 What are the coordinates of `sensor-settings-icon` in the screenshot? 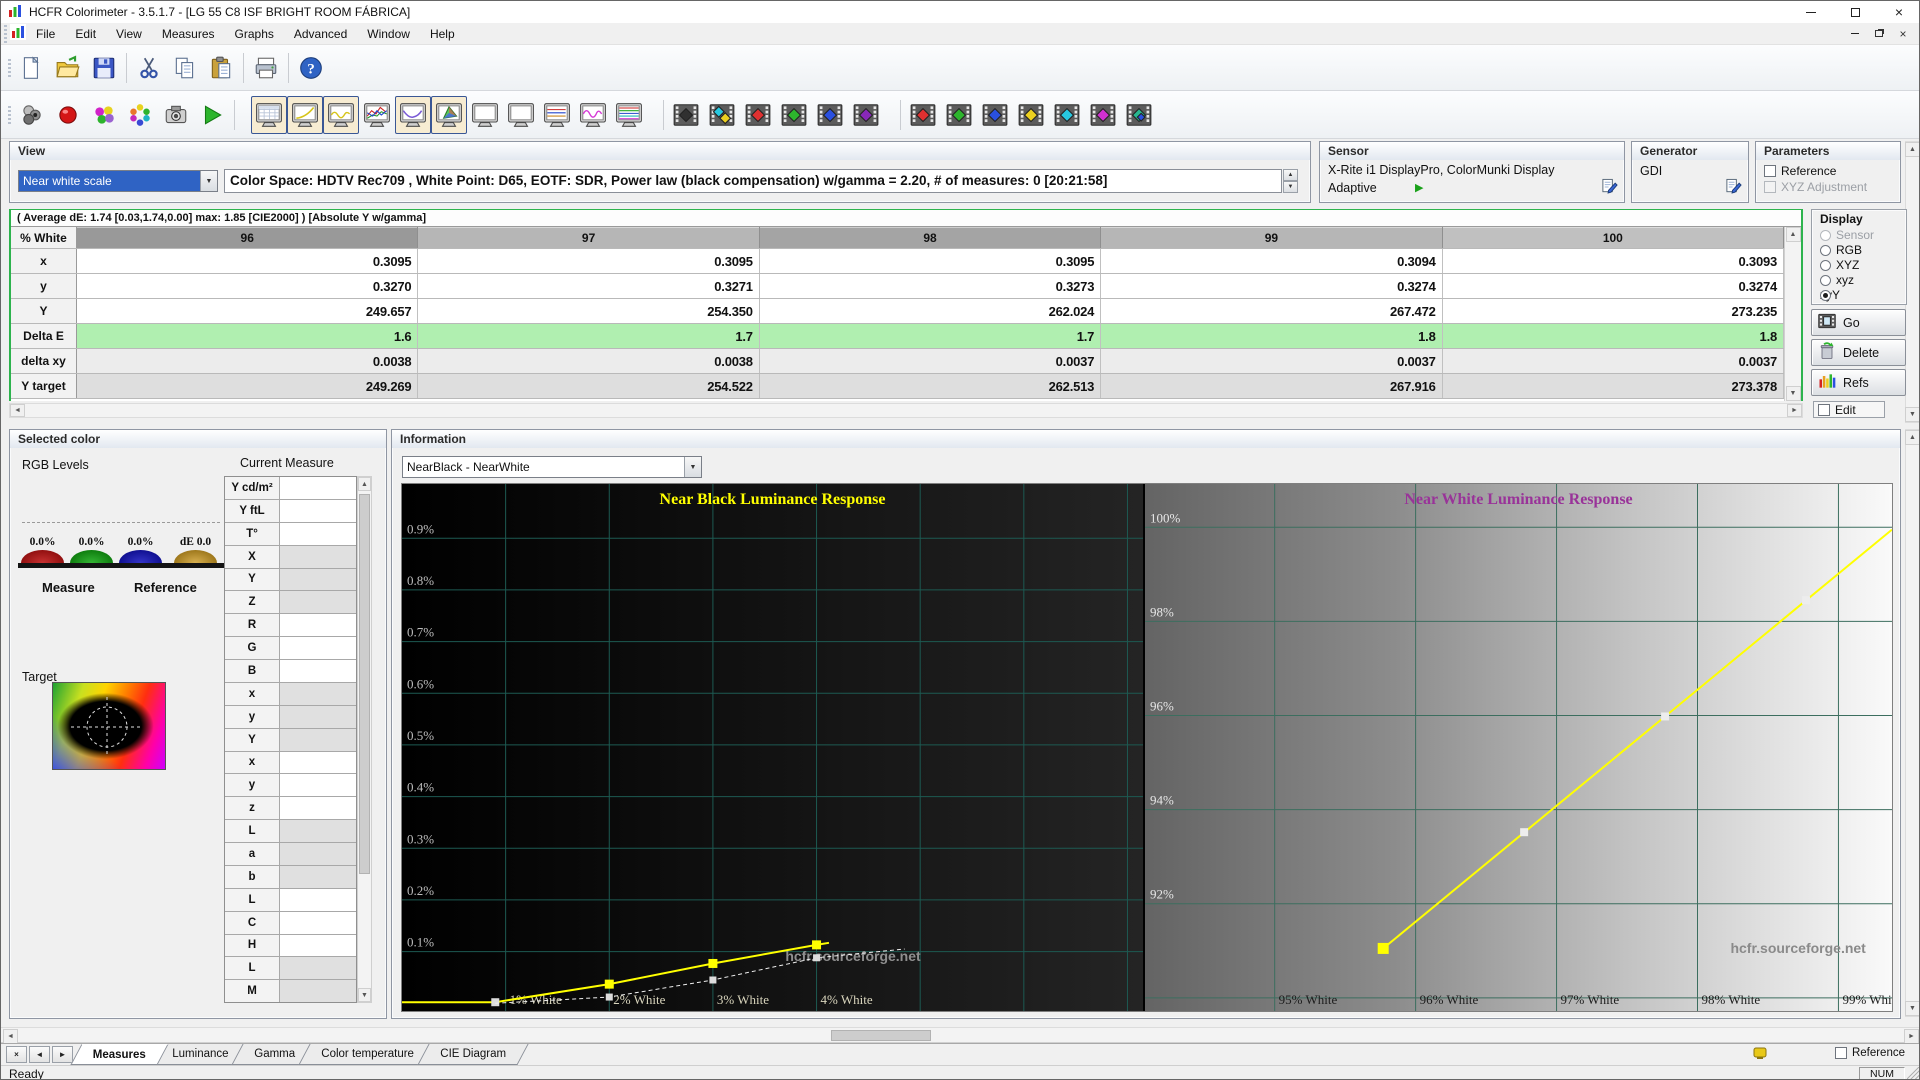 It's located at (1609, 188).